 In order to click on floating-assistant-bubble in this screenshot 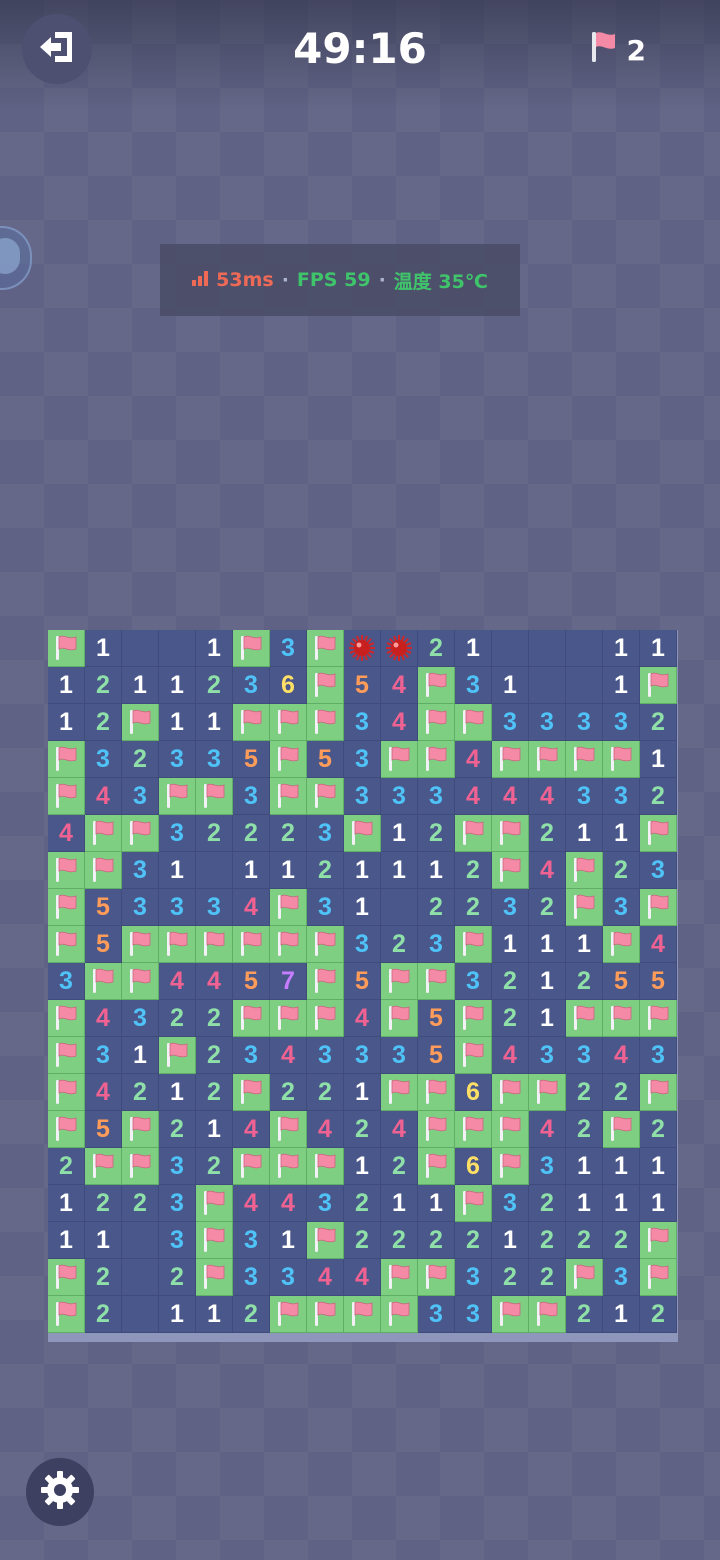, I will do `click(16, 258)`.